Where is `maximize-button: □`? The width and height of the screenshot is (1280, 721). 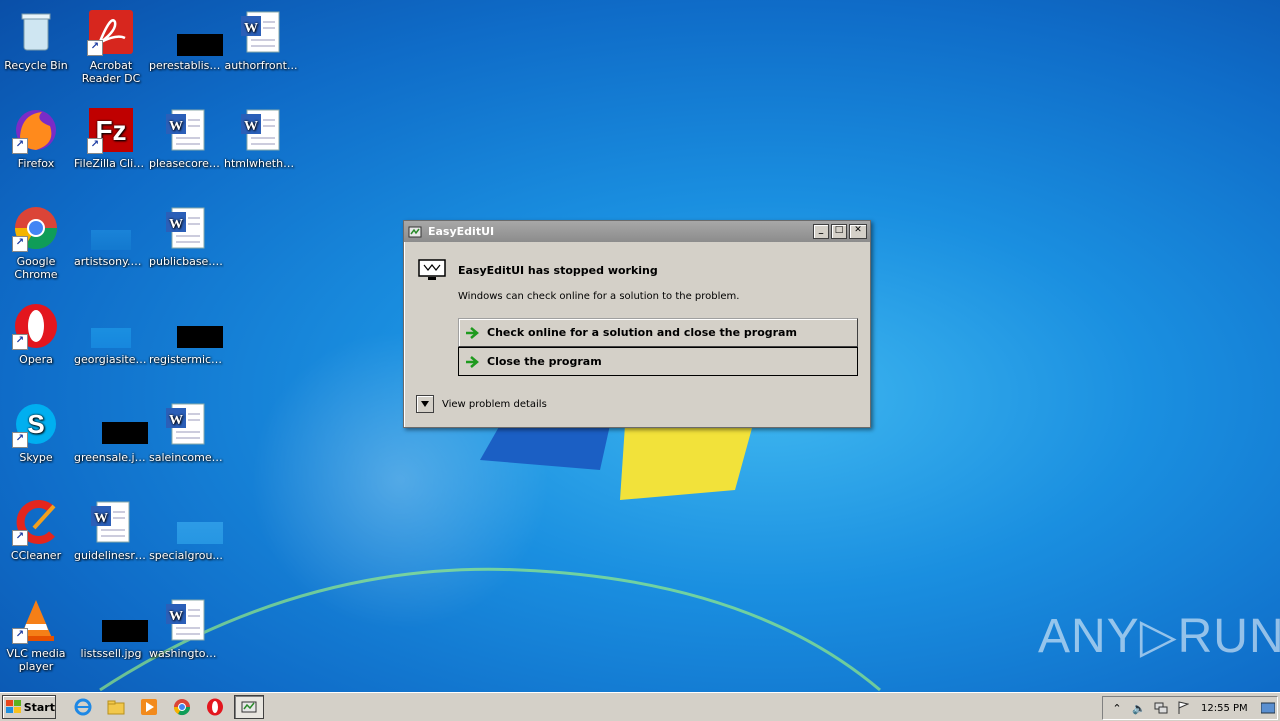
maximize-button: □ is located at coordinates (839, 231).